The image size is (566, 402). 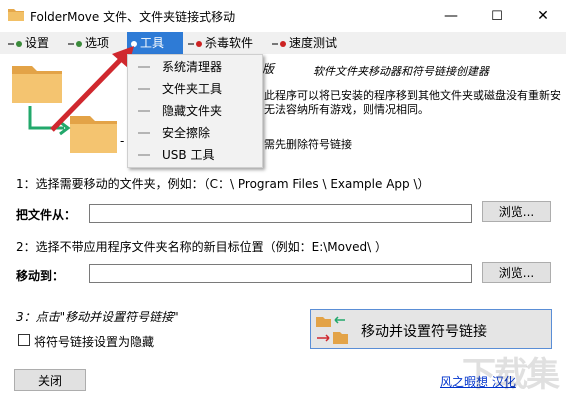 What do you see at coordinates (46, 215) in the screenshot?
I see `source-field-label: 把文件从：` at bounding box center [46, 215].